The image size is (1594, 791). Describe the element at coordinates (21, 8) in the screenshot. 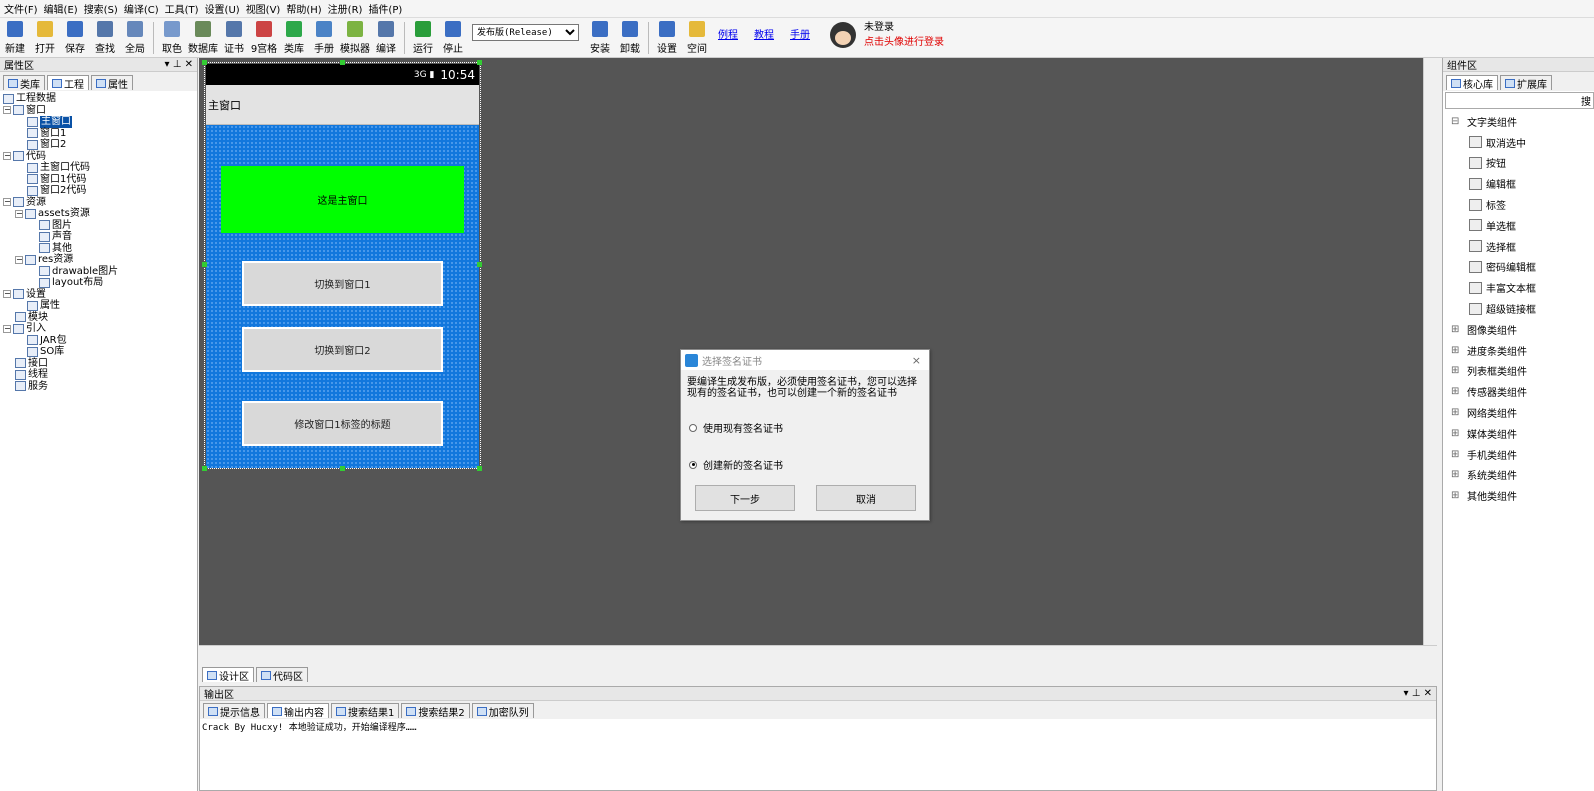

I see `menu-item: 文件(F)` at that location.